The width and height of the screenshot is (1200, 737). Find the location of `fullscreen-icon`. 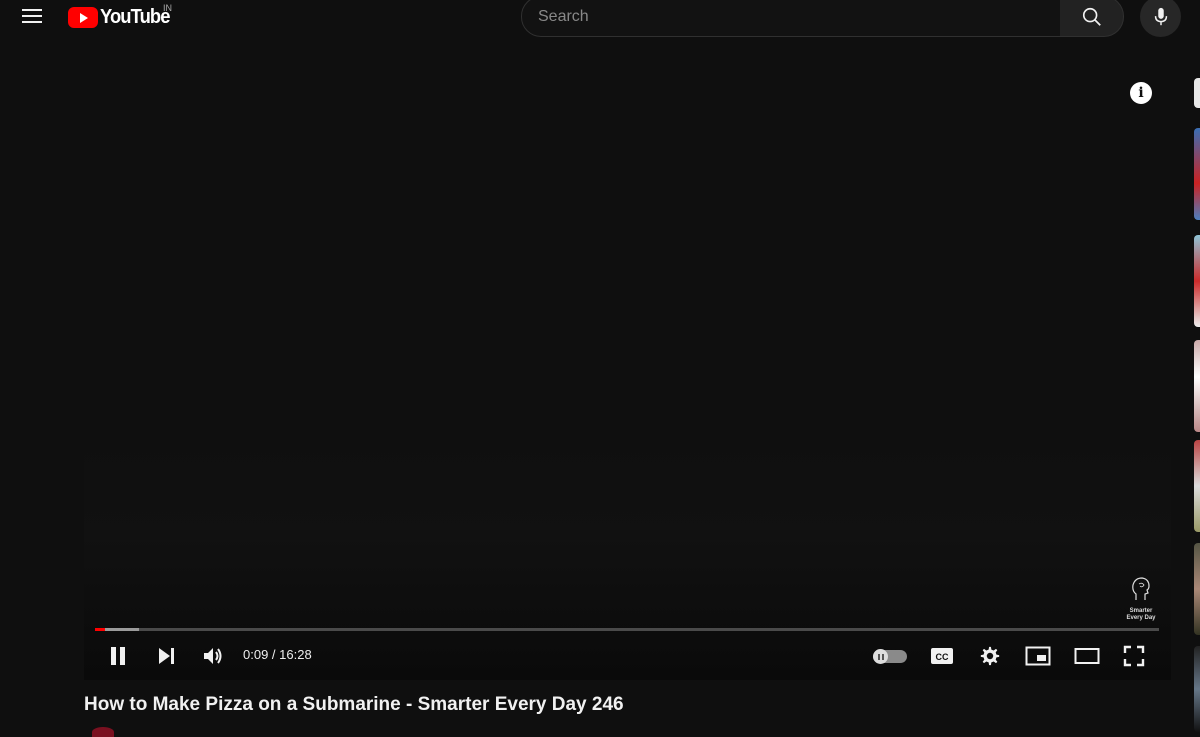

fullscreen-icon is located at coordinates (1134, 656).